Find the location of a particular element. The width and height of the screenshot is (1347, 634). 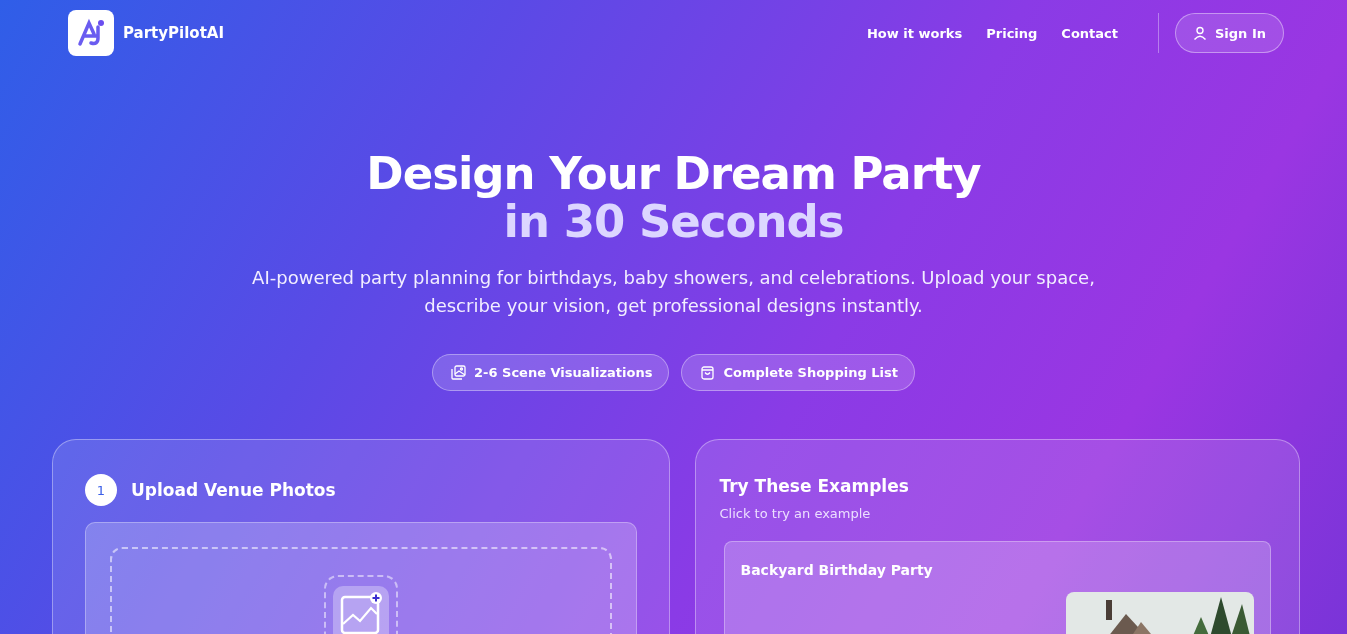

feature-badge: Complete Shopping List is located at coordinates (798, 372).